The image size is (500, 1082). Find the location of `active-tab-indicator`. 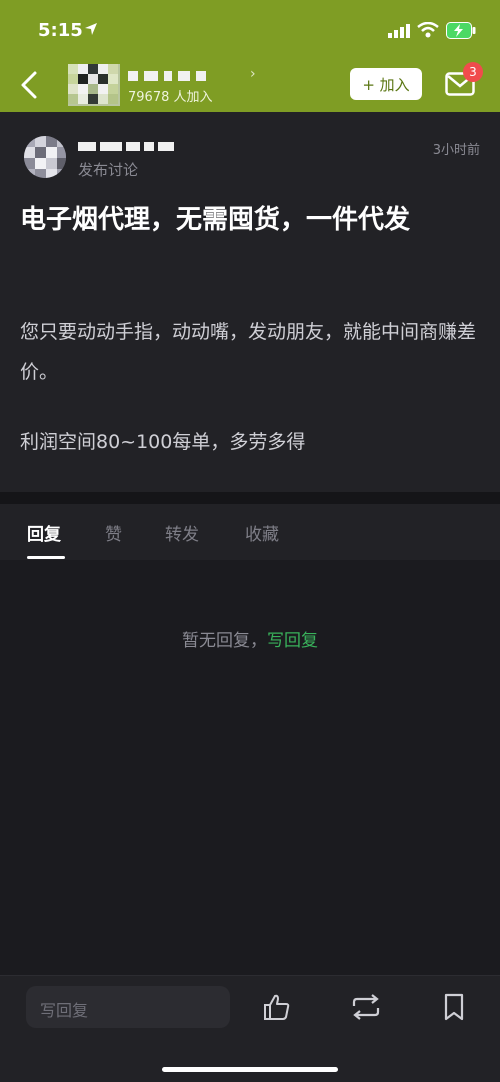

active-tab-indicator is located at coordinates (46, 557).